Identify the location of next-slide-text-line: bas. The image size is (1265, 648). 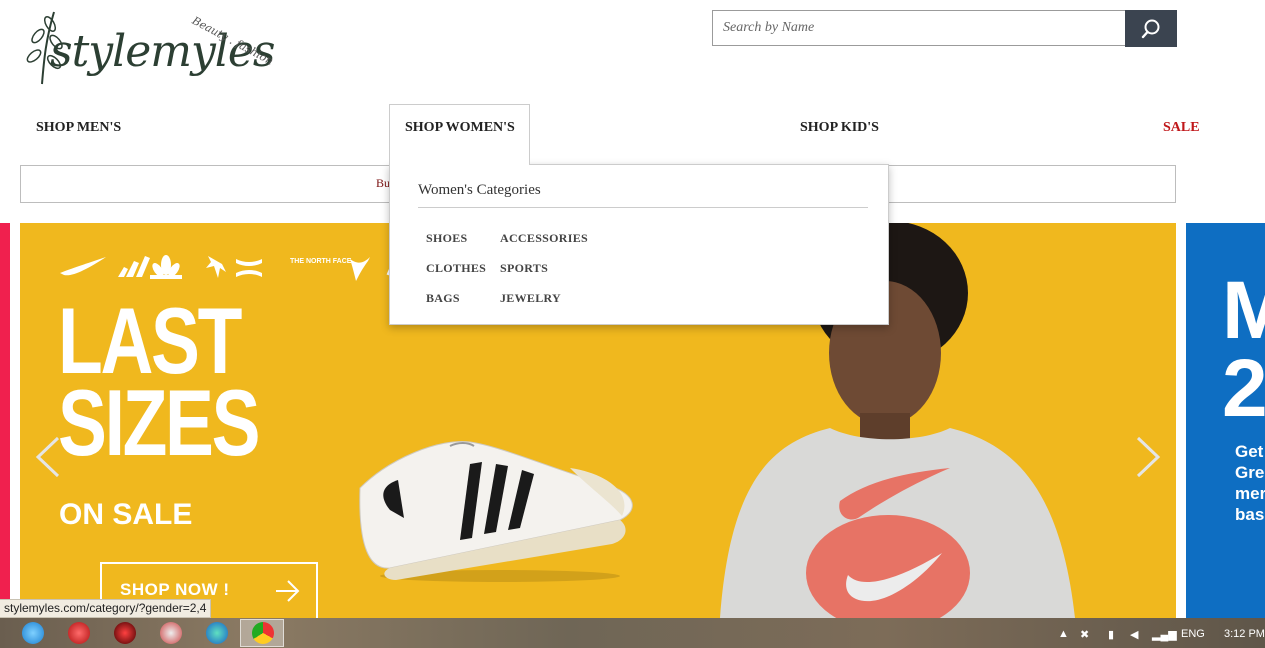
(1250, 514).